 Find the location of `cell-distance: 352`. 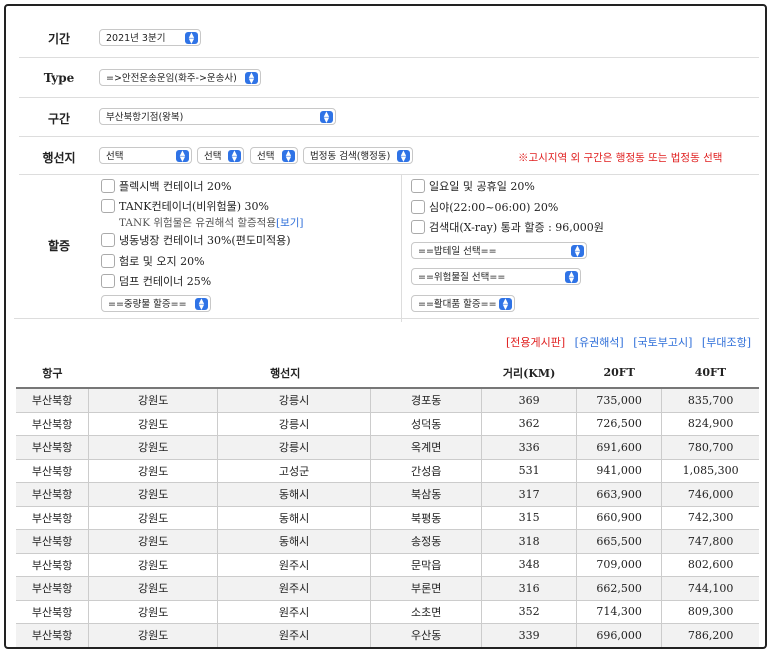

cell-distance: 352 is located at coordinates (529, 612).